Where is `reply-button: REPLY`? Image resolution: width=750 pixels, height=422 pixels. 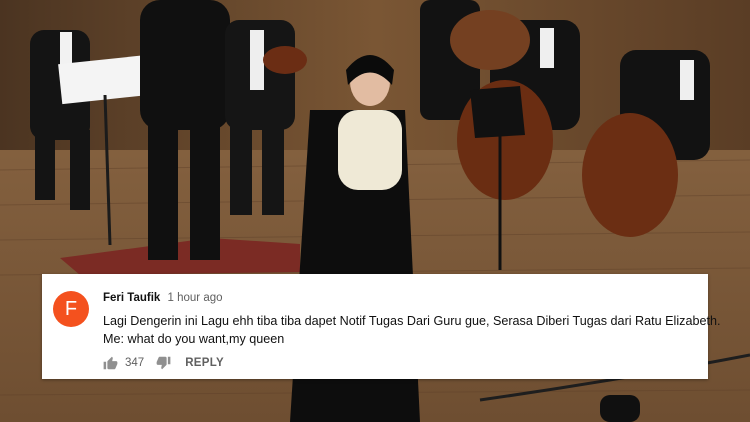 reply-button: REPLY is located at coordinates (204, 363).